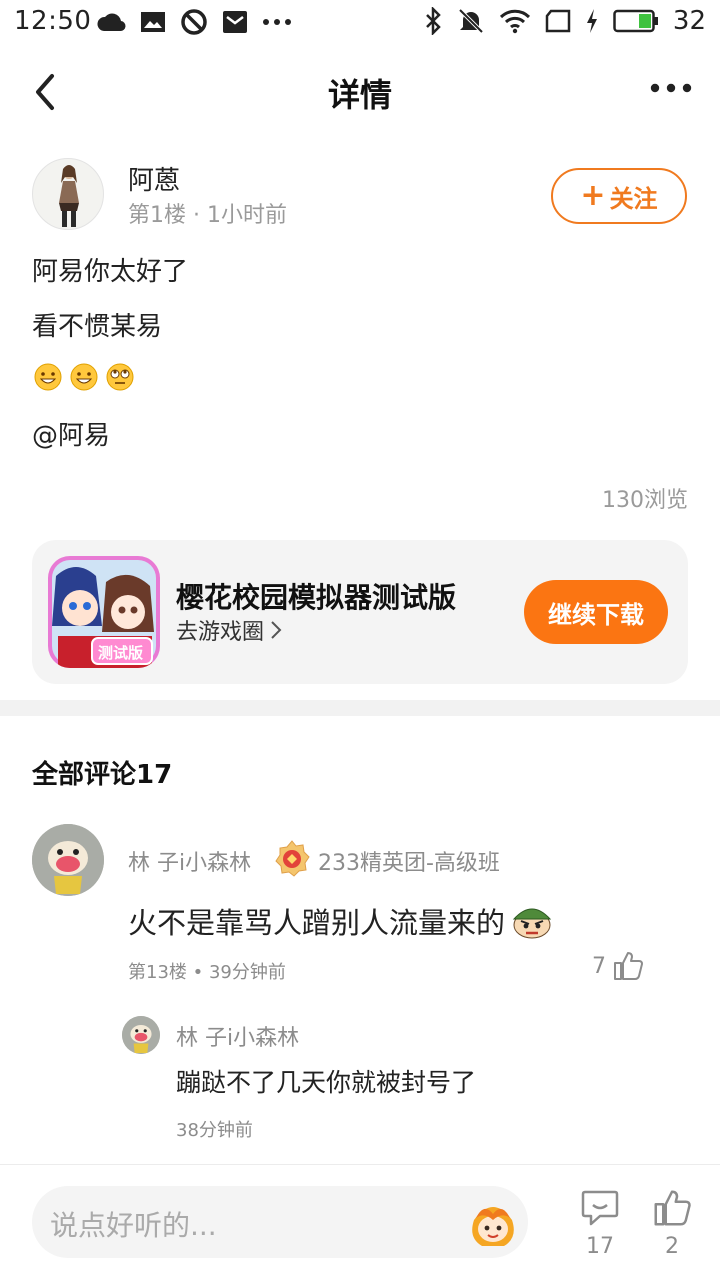 Image resolution: width=720 pixels, height=1280 pixels. What do you see at coordinates (645, 500) in the screenshot?
I see `view-count: 130浏览` at bounding box center [645, 500].